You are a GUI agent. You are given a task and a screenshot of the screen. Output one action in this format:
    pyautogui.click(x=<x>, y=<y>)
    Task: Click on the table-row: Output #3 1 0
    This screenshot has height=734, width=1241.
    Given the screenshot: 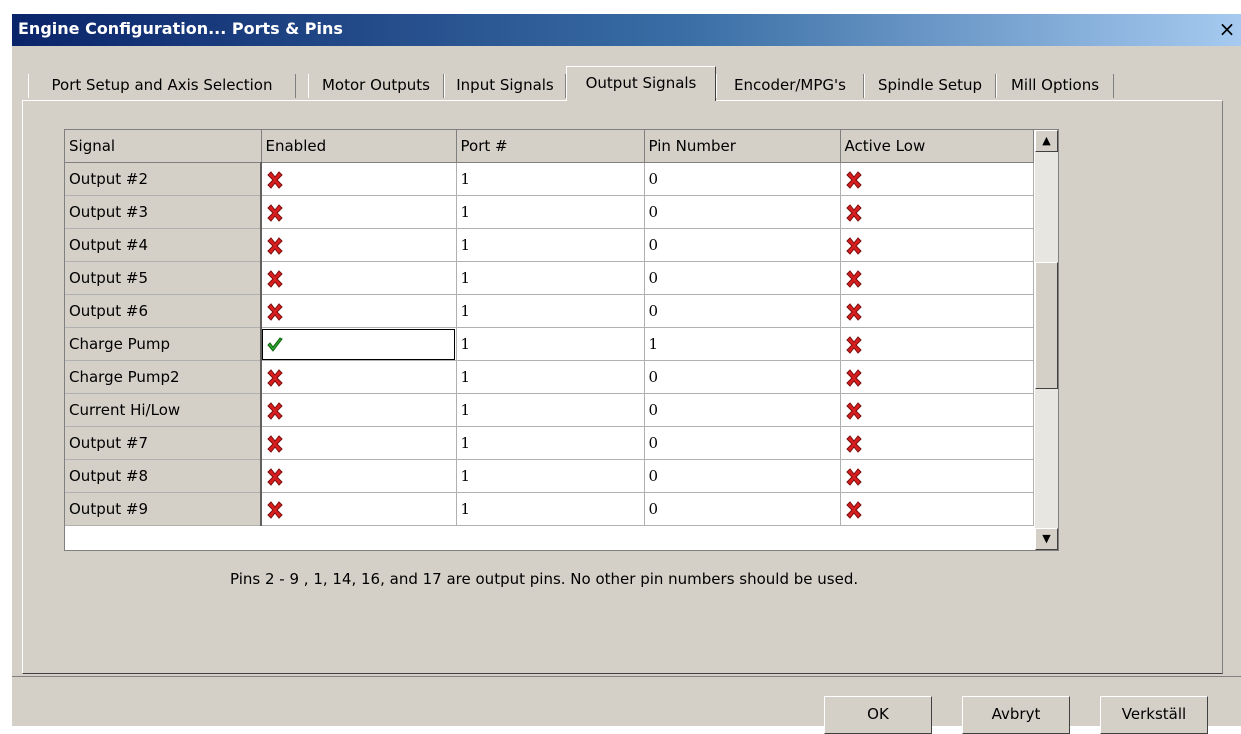 What is the action you would take?
    pyautogui.click(x=549, y=212)
    